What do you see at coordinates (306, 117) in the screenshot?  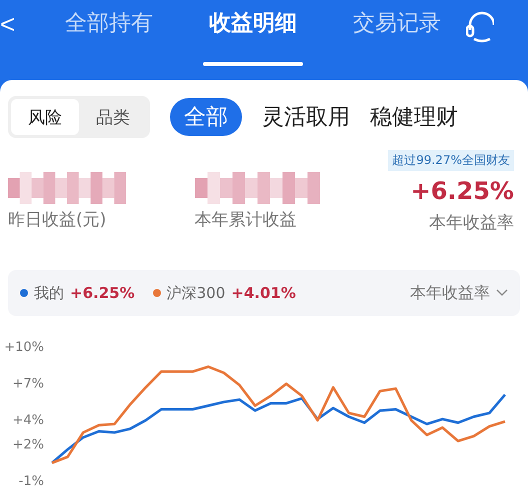 I see `category-tab: 灵活取用` at bounding box center [306, 117].